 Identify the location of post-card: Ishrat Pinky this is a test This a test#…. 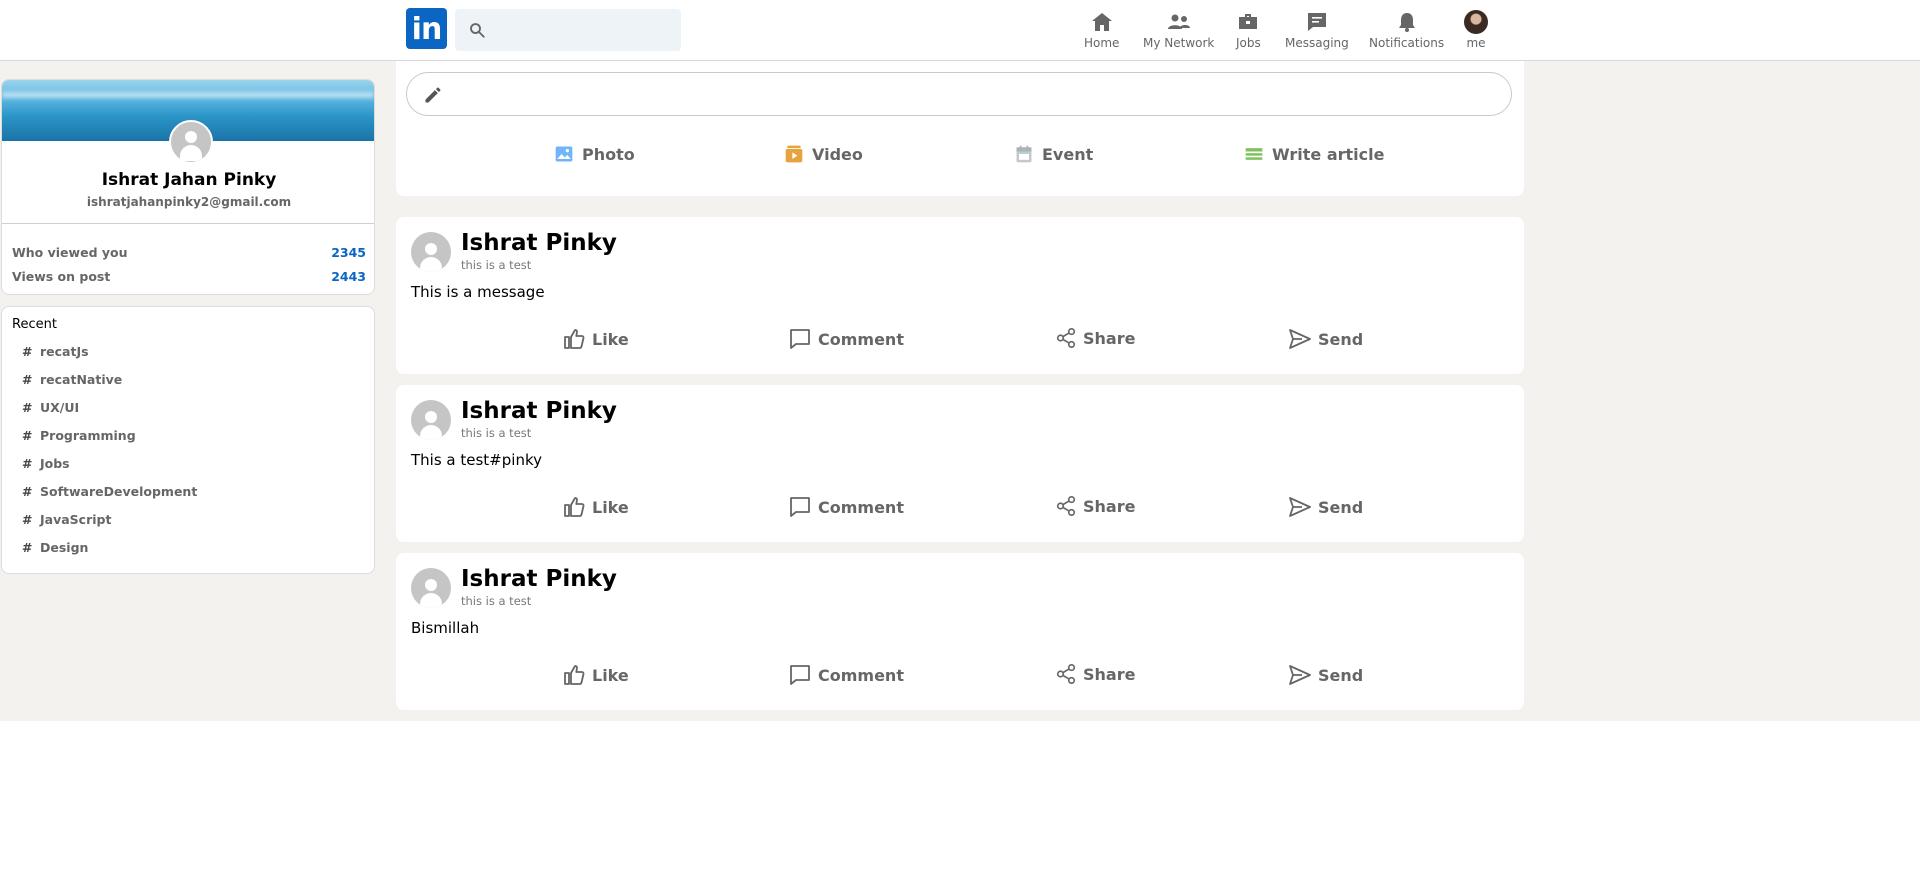
(960, 463).